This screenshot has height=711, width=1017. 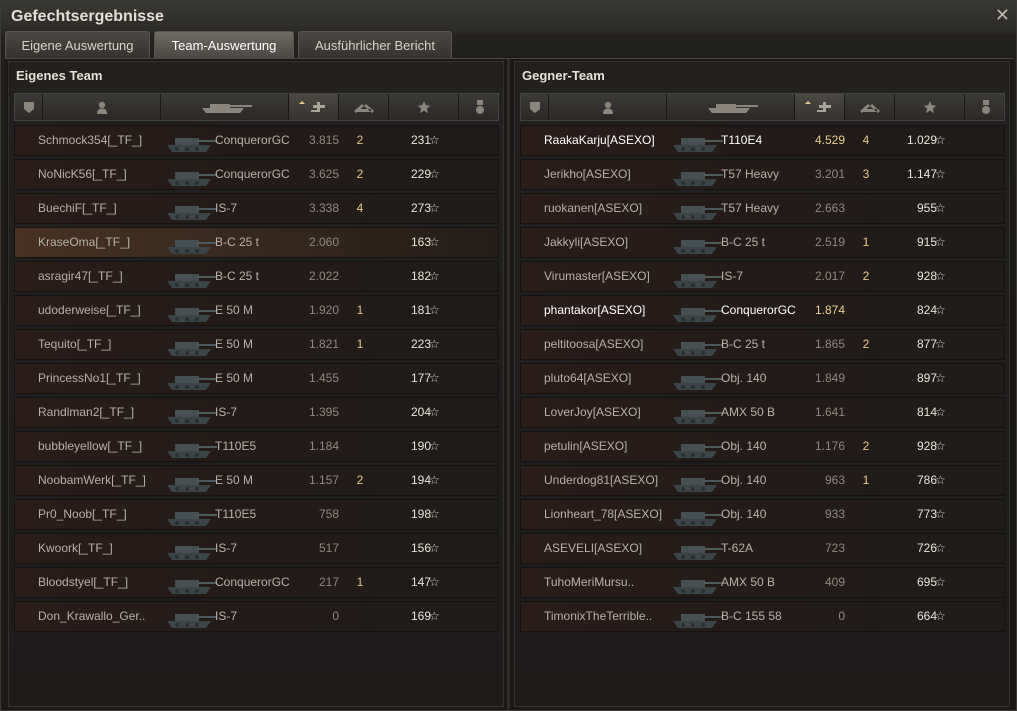 I want to click on rating-value: 217, so click(x=328, y=582).